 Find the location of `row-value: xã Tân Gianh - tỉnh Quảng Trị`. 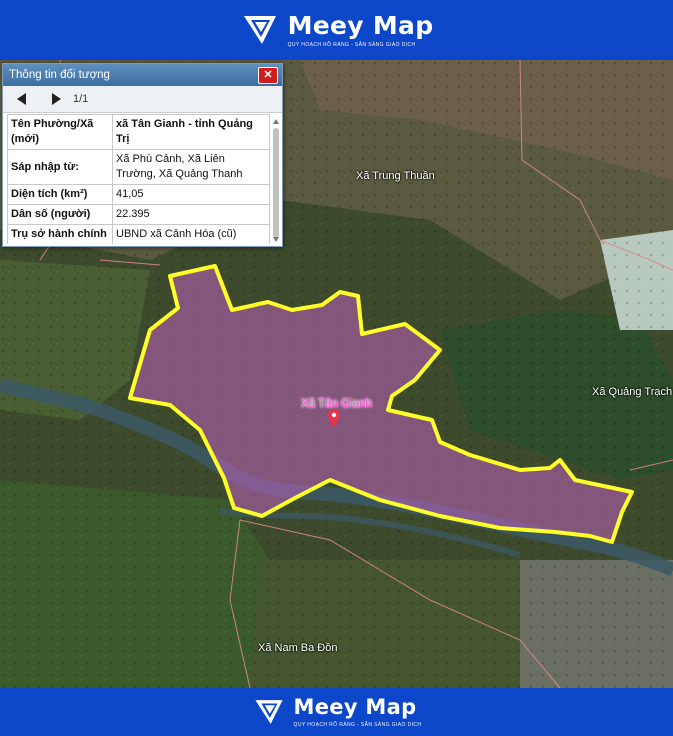

row-value: xã Tân Gianh - tỉnh Quảng Trị is located at coordinates (191, 132).